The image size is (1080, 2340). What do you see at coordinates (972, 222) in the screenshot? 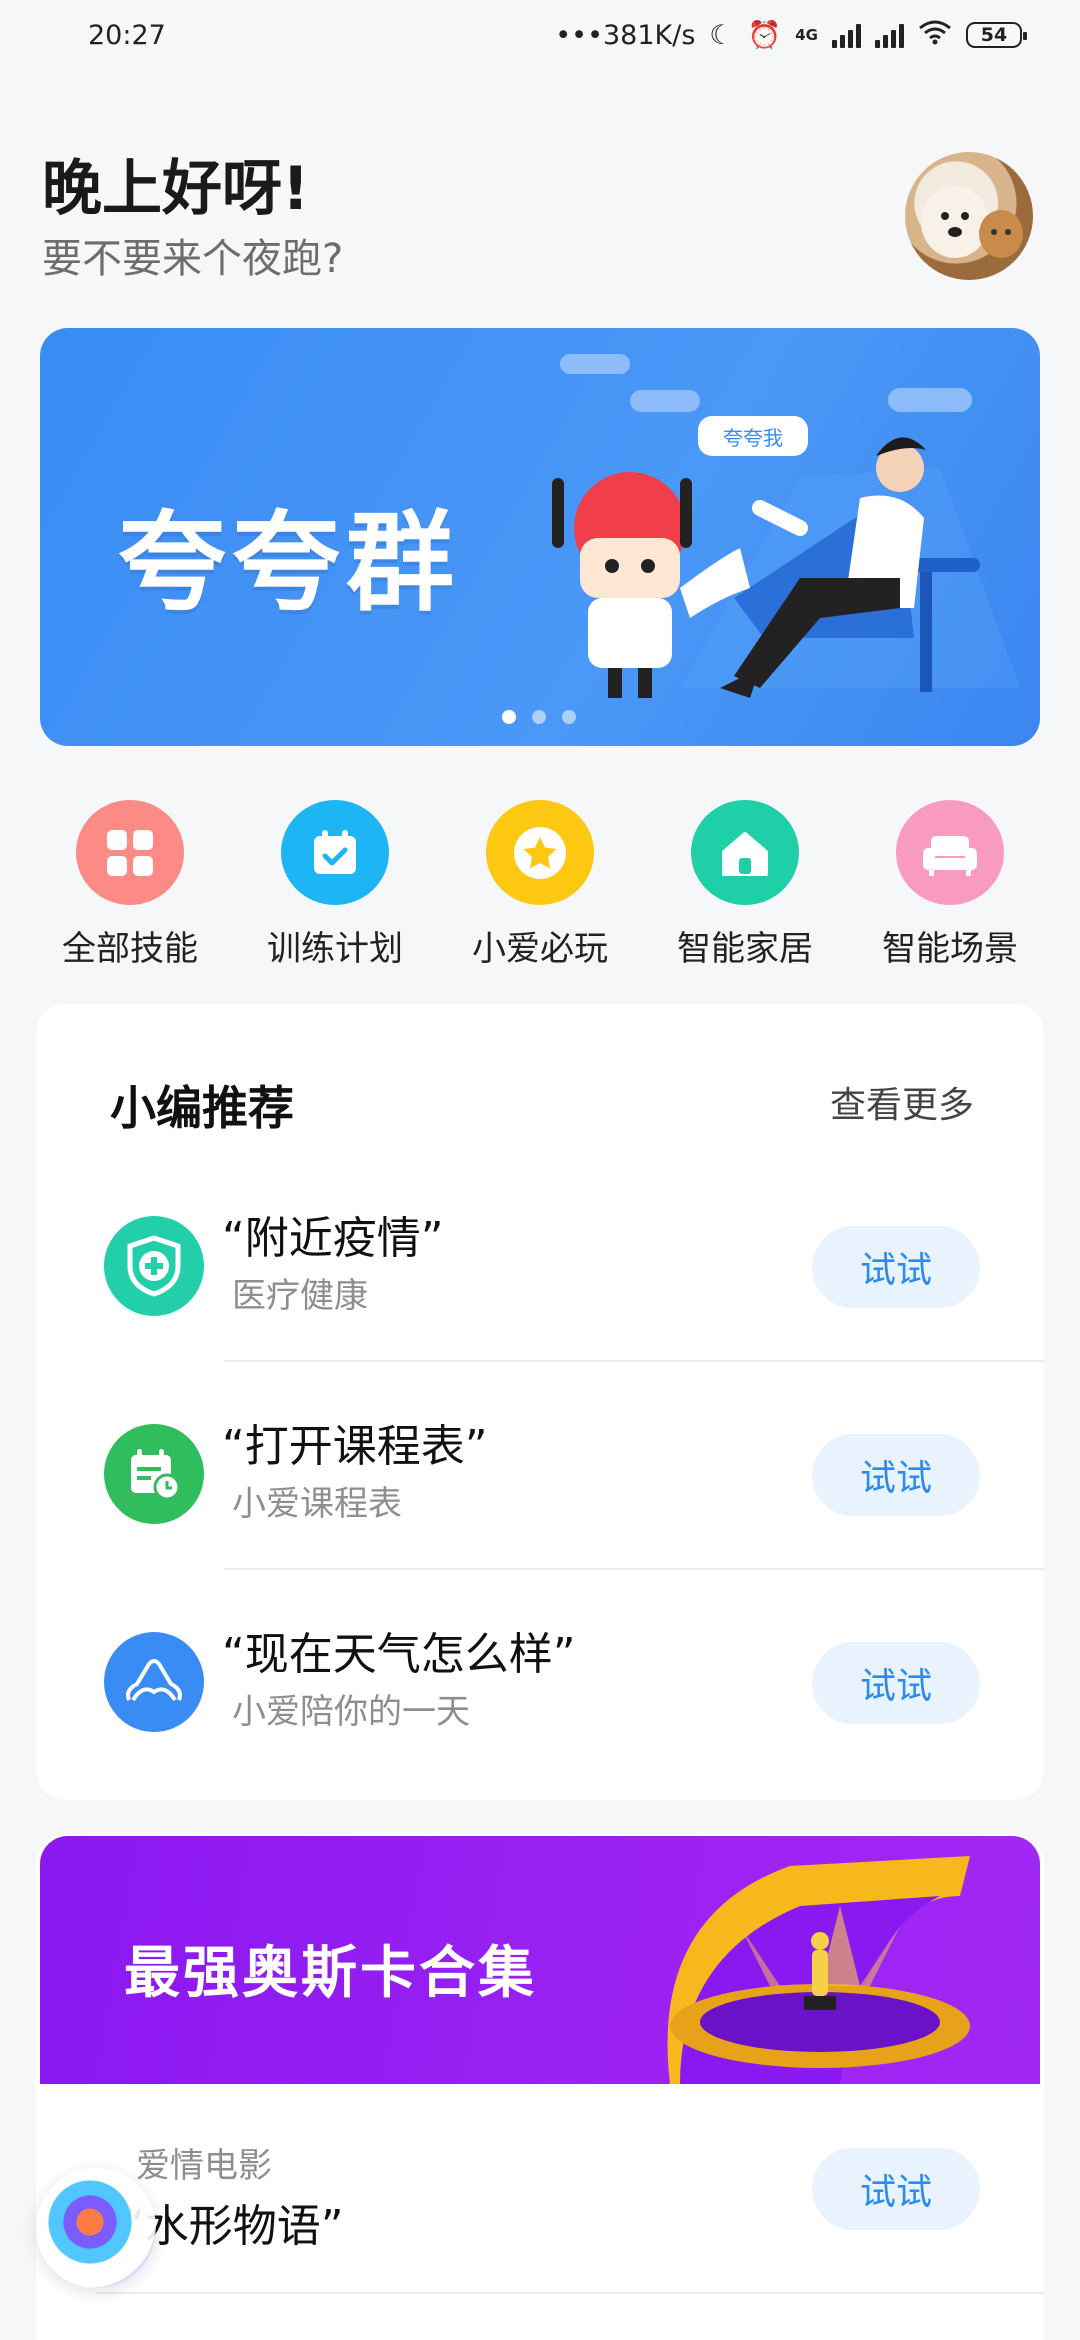
I see `pets-avatar-icon` at bounding box center [972, 222].